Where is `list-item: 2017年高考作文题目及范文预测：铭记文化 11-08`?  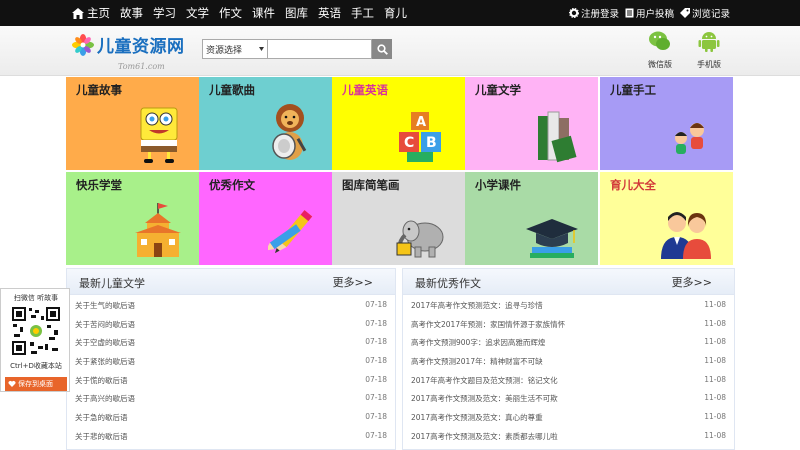 list-item: 2017年高考作文题目及范文预测：铭记文化 11-08 is located at coordinates (568, 384).